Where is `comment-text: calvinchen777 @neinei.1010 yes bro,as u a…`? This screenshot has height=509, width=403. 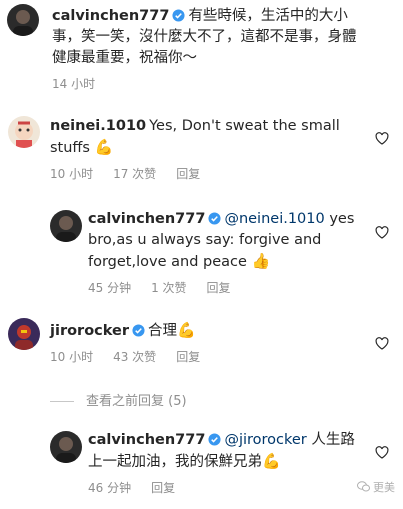 comment-text: calvinchen777 @neinei.1010 yes bro,as u a… is located at coordinates (228, 241).